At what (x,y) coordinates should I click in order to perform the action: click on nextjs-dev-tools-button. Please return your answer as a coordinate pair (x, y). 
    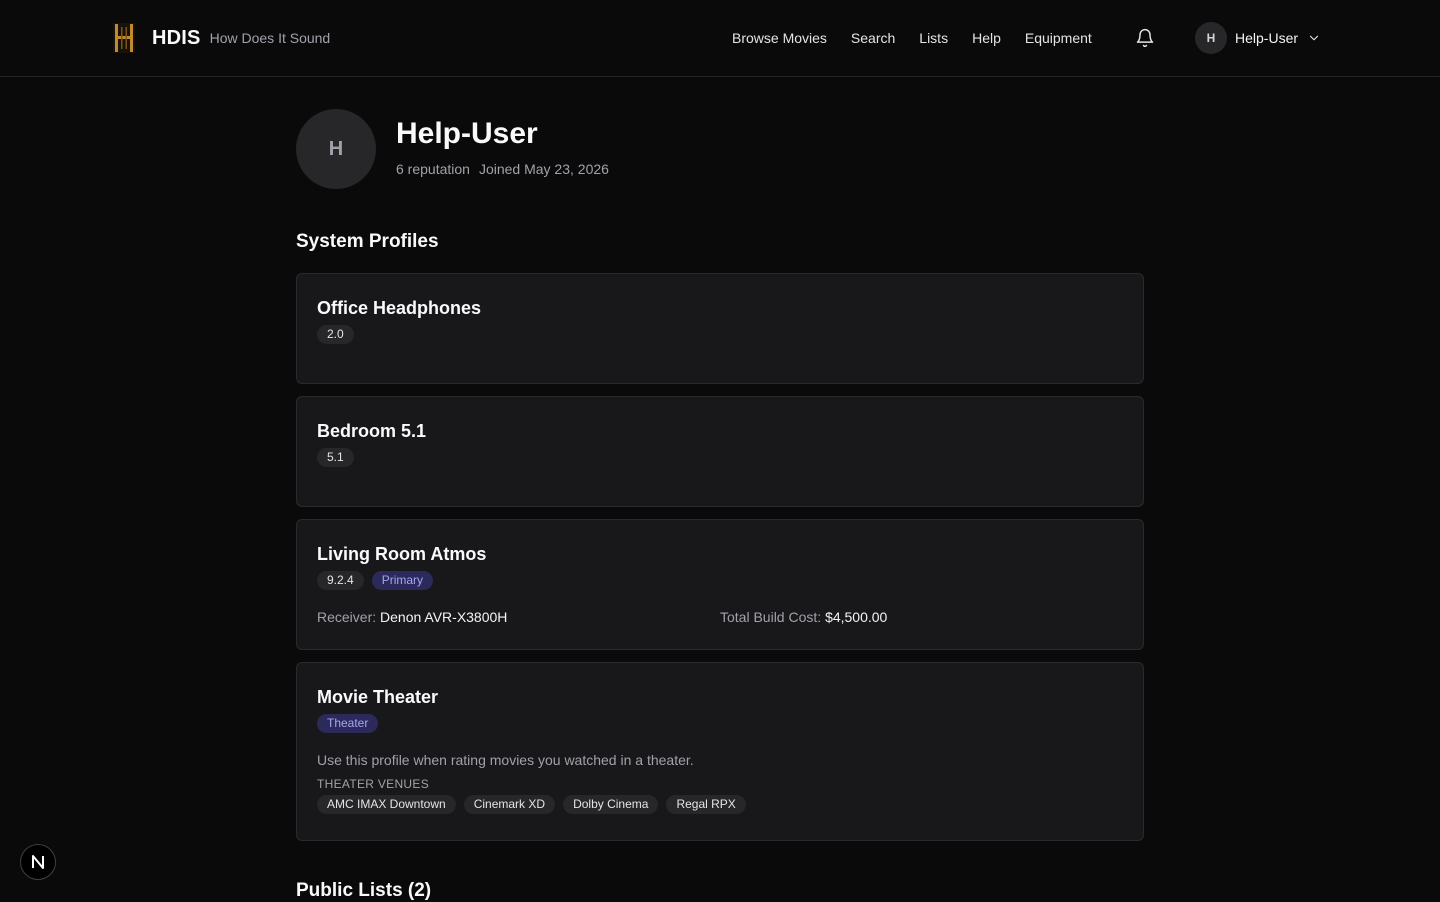
    Looking at the image, I should click on (38, 862).